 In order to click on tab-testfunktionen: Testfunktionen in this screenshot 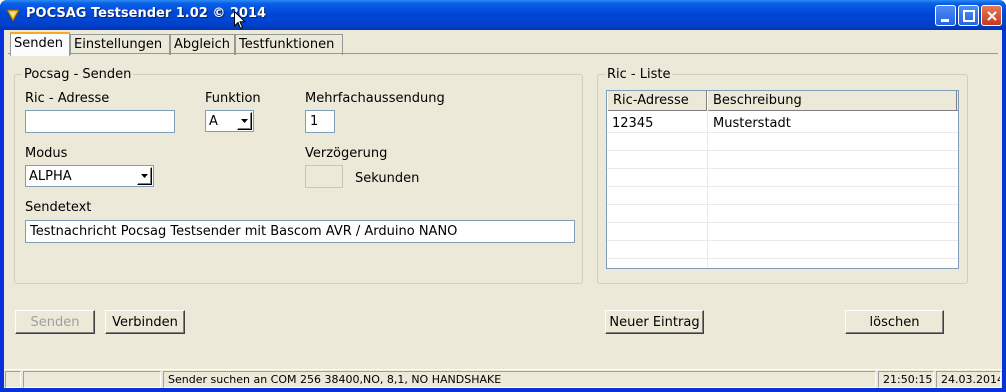, I will do `click(289, 44)`.